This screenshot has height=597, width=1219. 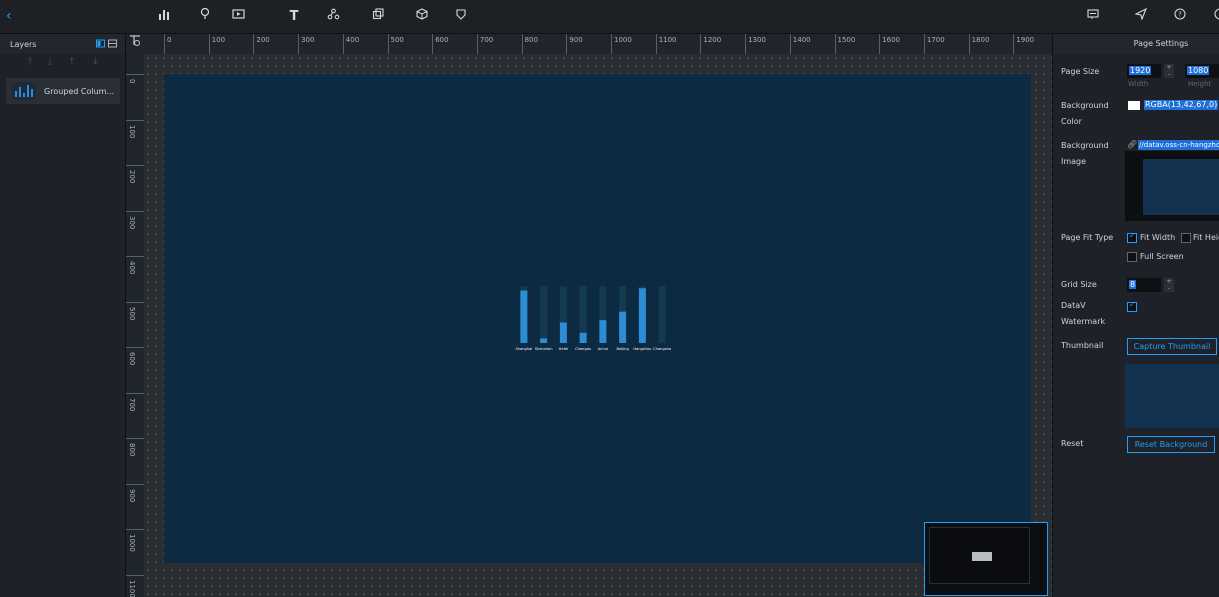 What do you see at coordinates (1133, 284) in the screenshot?
I see `grid-size-value: 8` at bounding box center [1133, 284].